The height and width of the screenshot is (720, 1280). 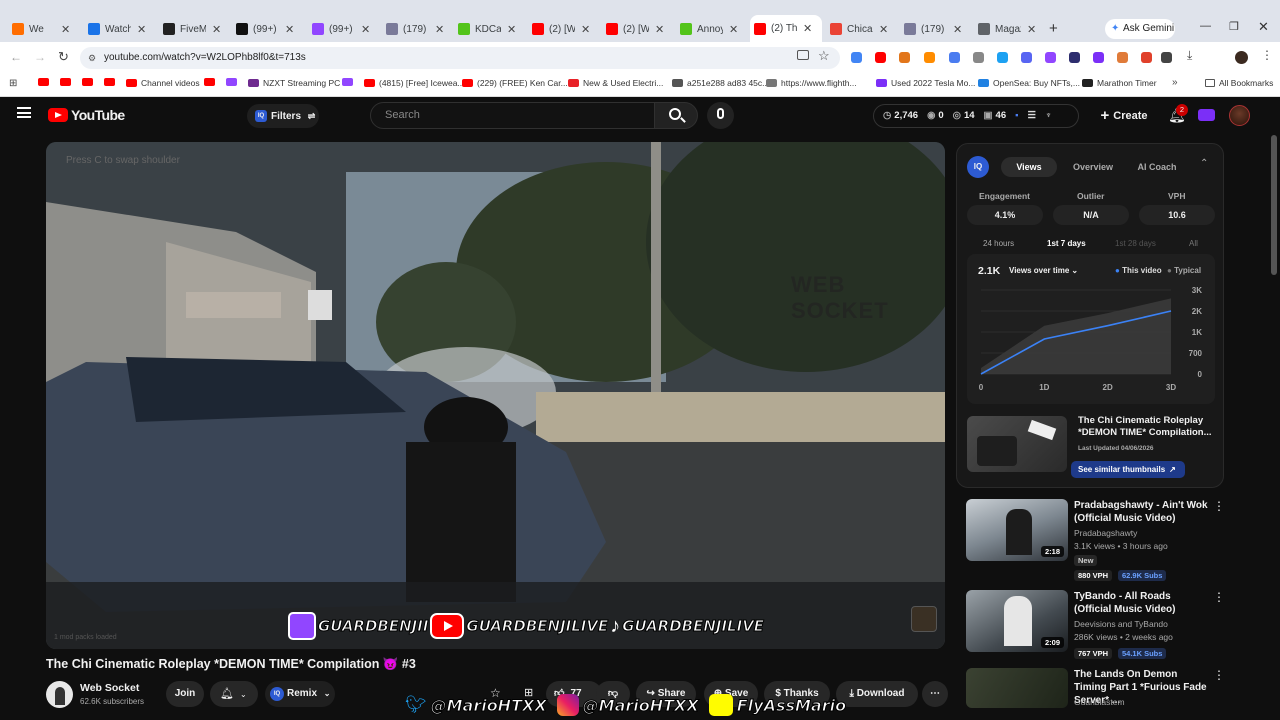 What do you see at coordinates (924, 619) in the screenshot?
I see `end-card-avatar` at bounding box center [924, 619].